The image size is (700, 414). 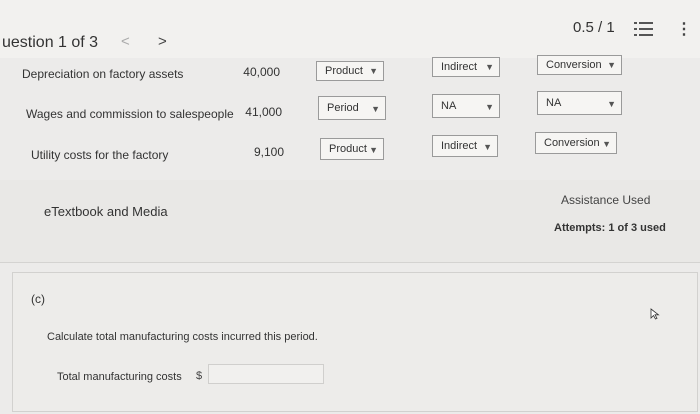 I want to click on row-amount-depreciation: 40,000, so click(x=261, y=72).